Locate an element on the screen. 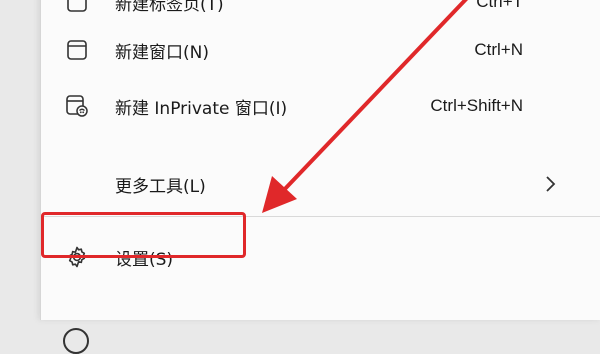 The height and width of the screenshot is (354, 600). inprivate-window-icon is located at coordinates (77, 106).